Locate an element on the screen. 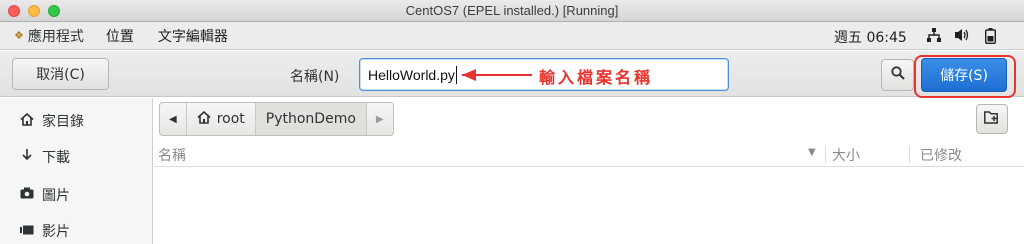 The image size is (1024, 244). path-crumb-pythondemo: PythonDemo is located at coordinates (311, 119).